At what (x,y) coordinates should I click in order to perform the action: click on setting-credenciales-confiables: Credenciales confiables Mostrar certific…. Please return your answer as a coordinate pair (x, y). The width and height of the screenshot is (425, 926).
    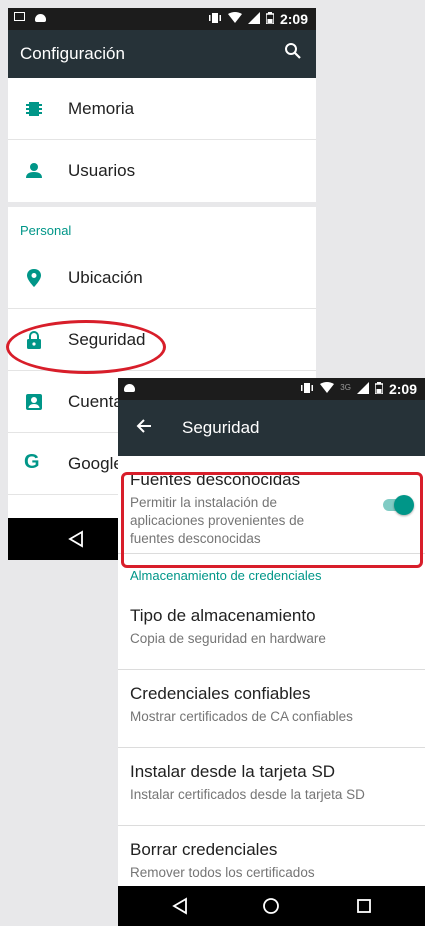
    Looking at the image, I should click on (271, 709).